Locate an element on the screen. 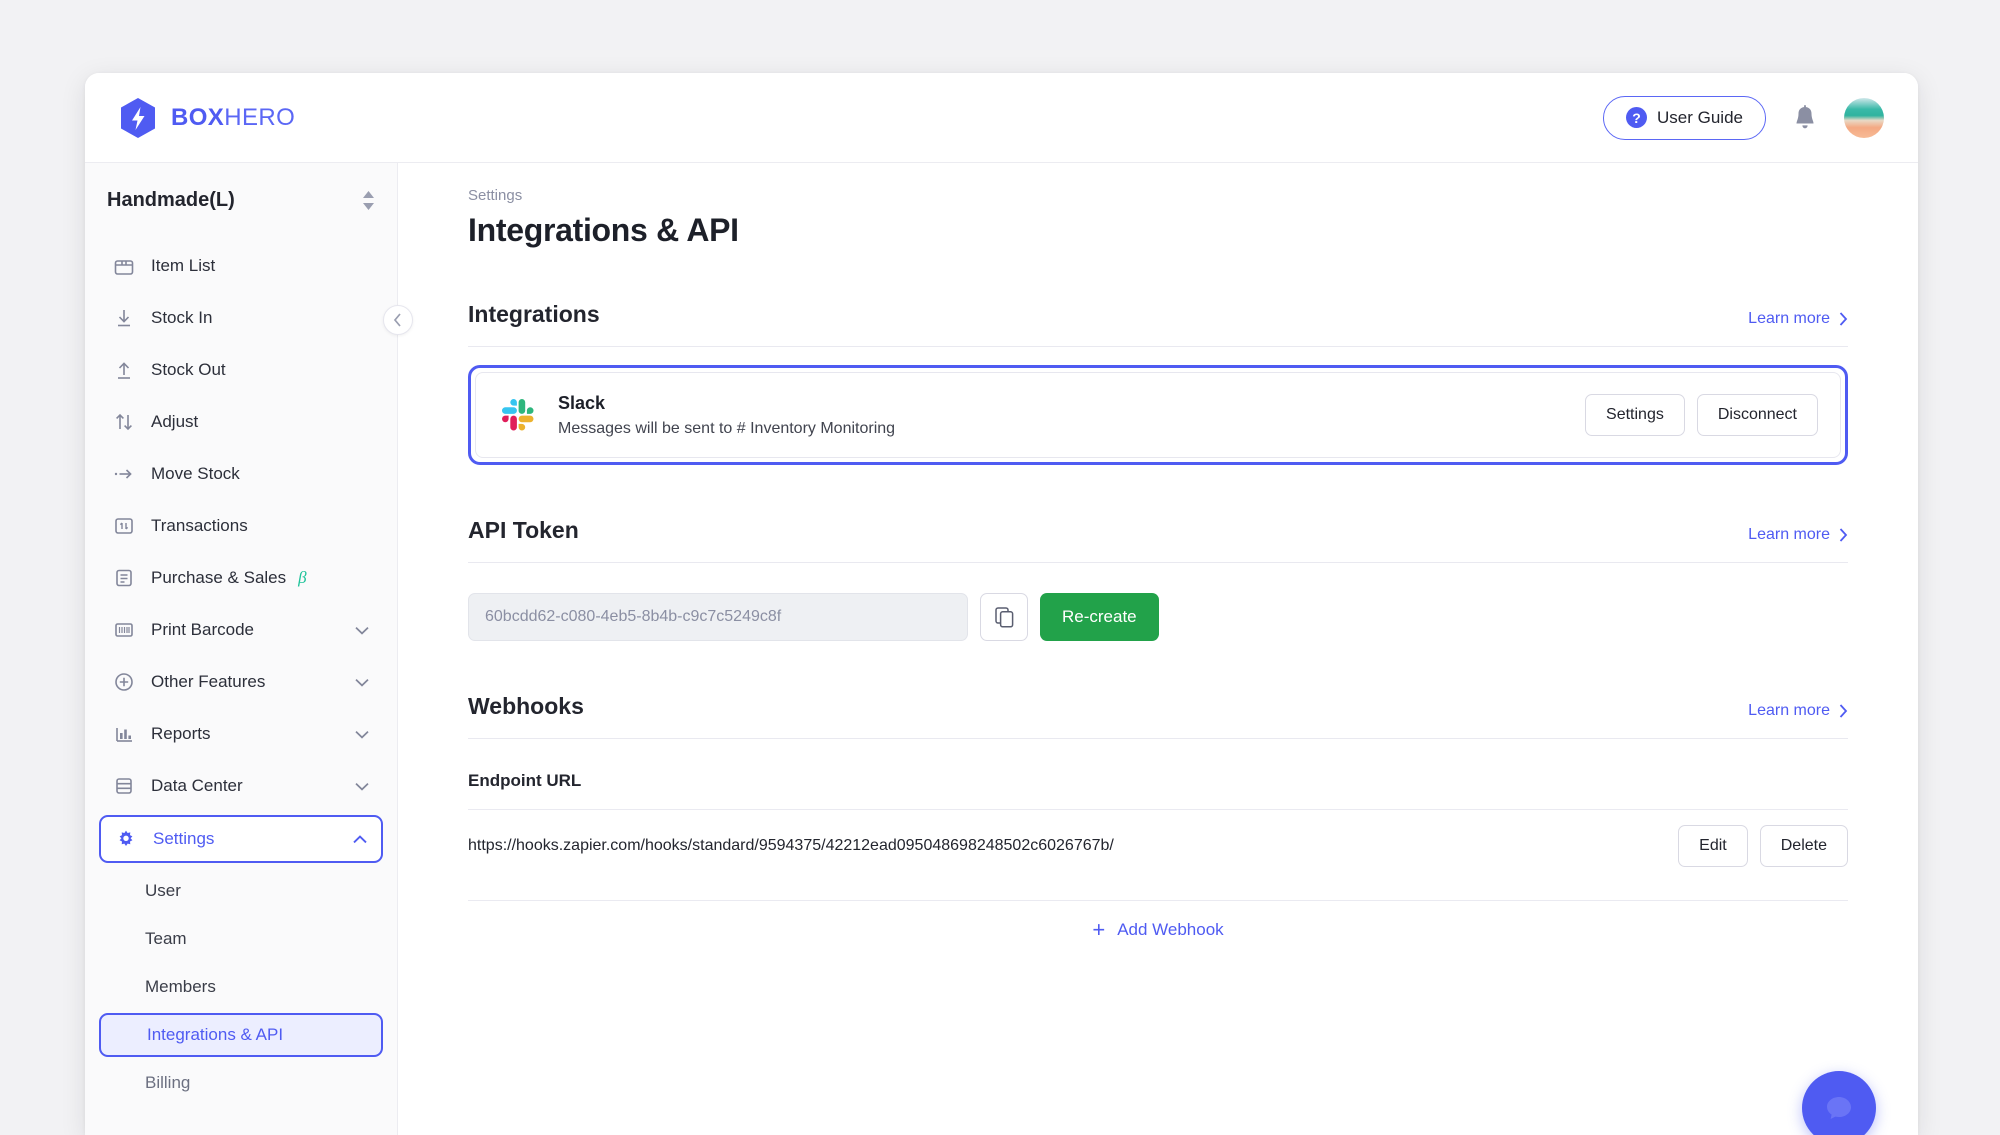 The width and height of the screenshot is (2000, 1135). sidebar-subitem-members: Members is located at coordinates (241, 987).